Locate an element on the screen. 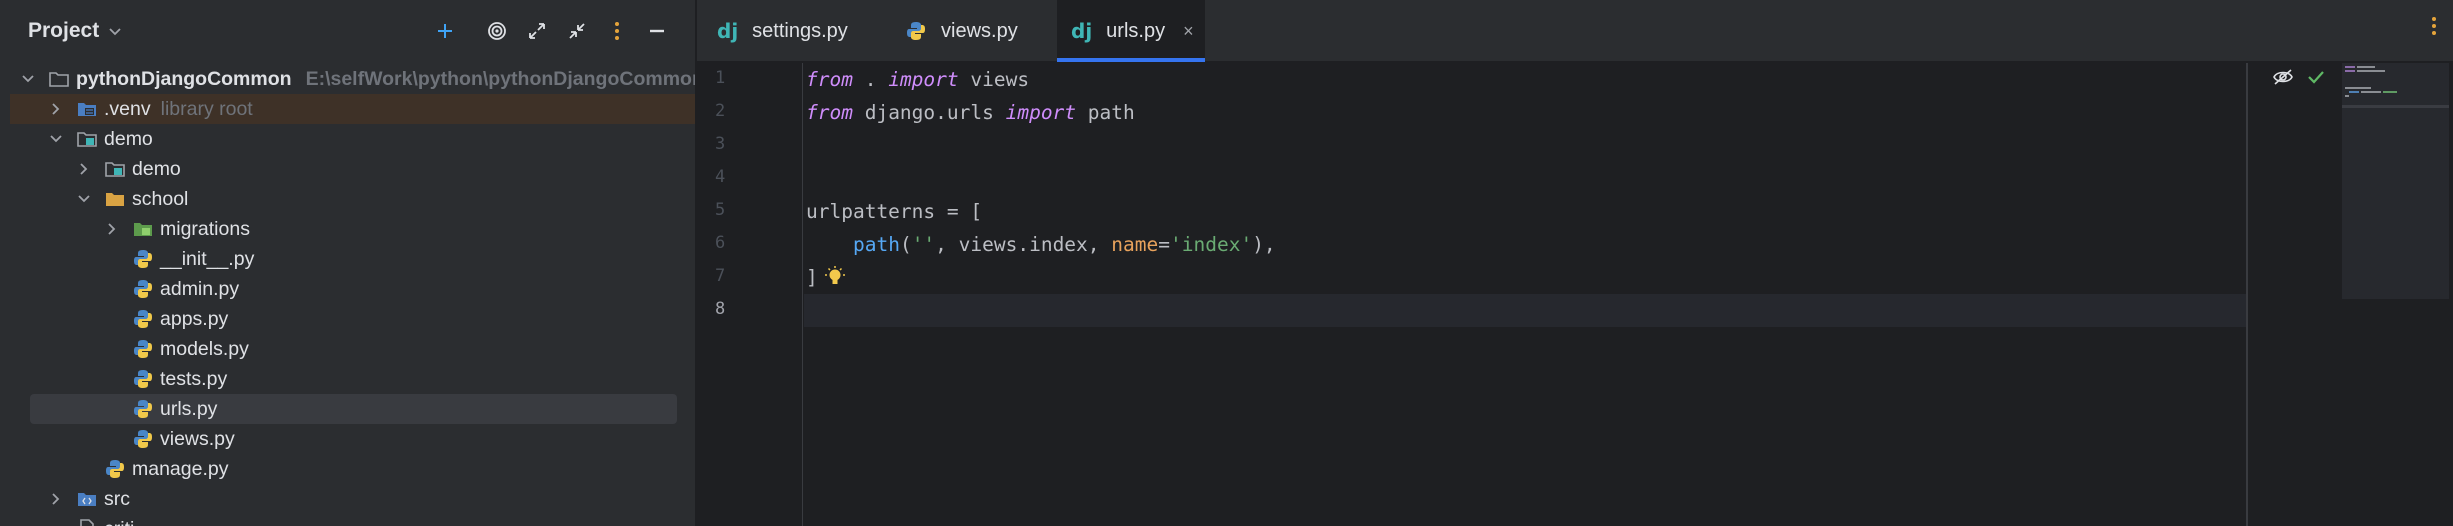  project-toolbar is located at coordinates (551, 31).